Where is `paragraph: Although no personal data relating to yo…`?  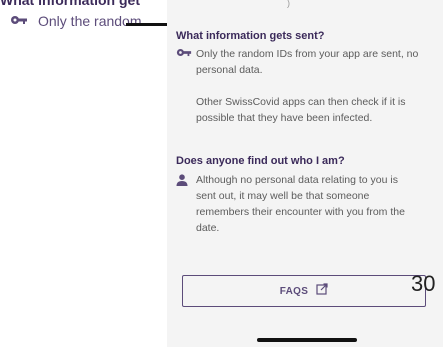
paragraph: Although no personal data relating to yo… is located at coordinates (300, 204).